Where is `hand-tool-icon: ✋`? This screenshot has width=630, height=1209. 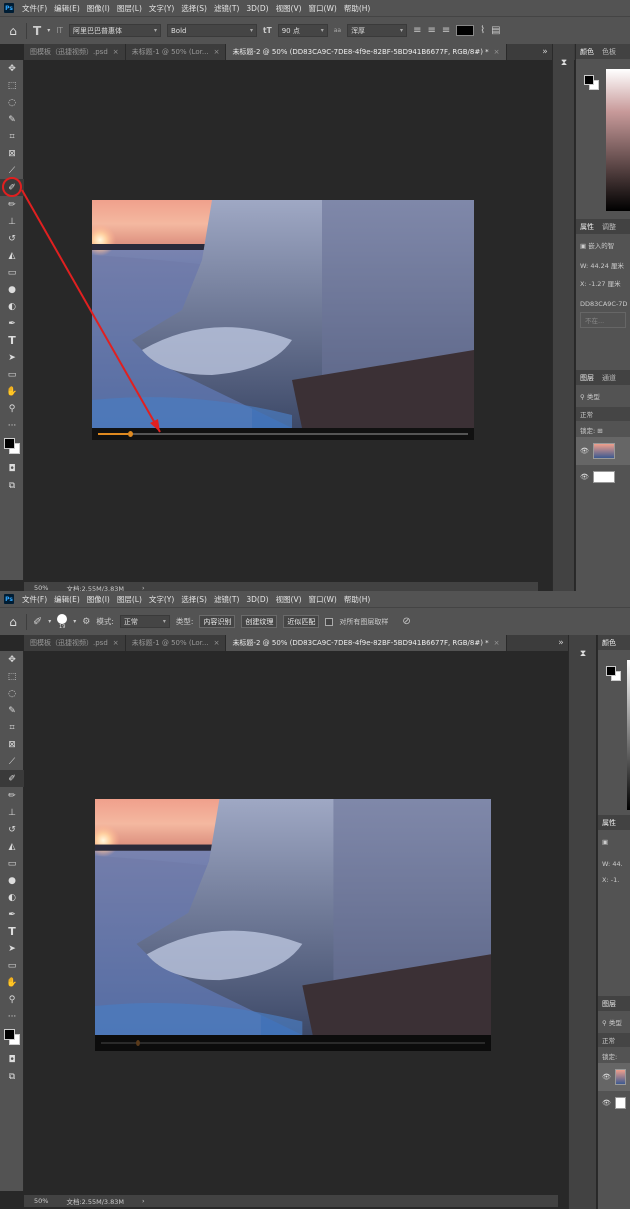
hand-tool-icon: ✋ is located at coordinates (12, 982).